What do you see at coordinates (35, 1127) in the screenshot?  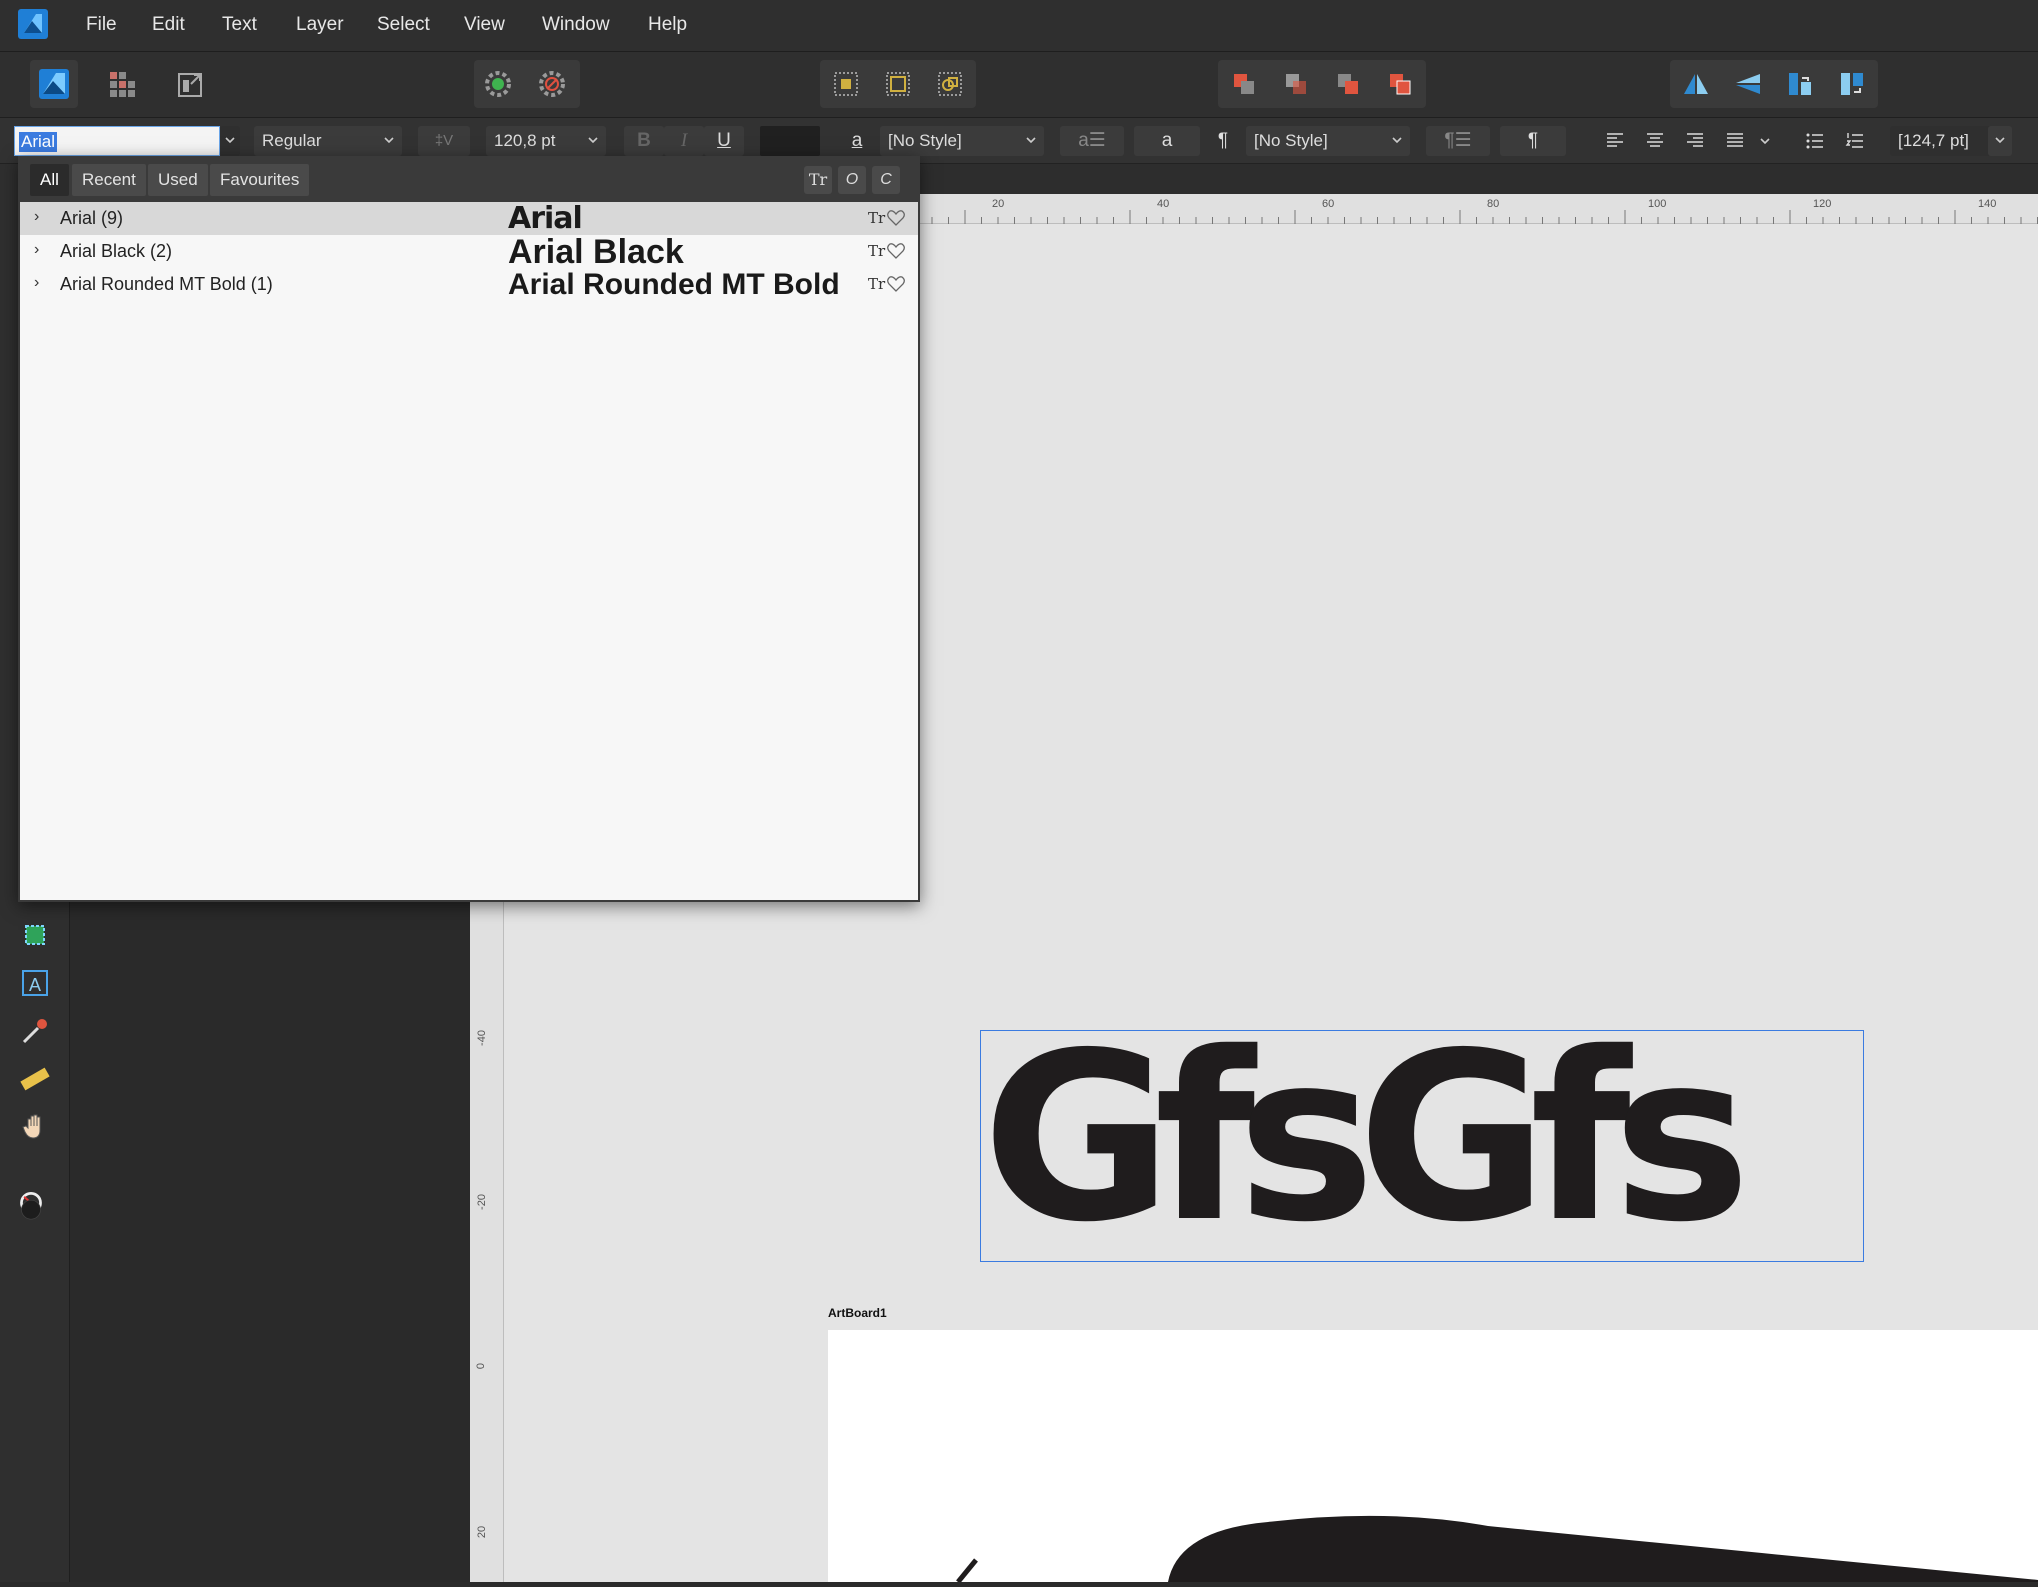 I see `view-tool` at bounding box center [35, 1127].